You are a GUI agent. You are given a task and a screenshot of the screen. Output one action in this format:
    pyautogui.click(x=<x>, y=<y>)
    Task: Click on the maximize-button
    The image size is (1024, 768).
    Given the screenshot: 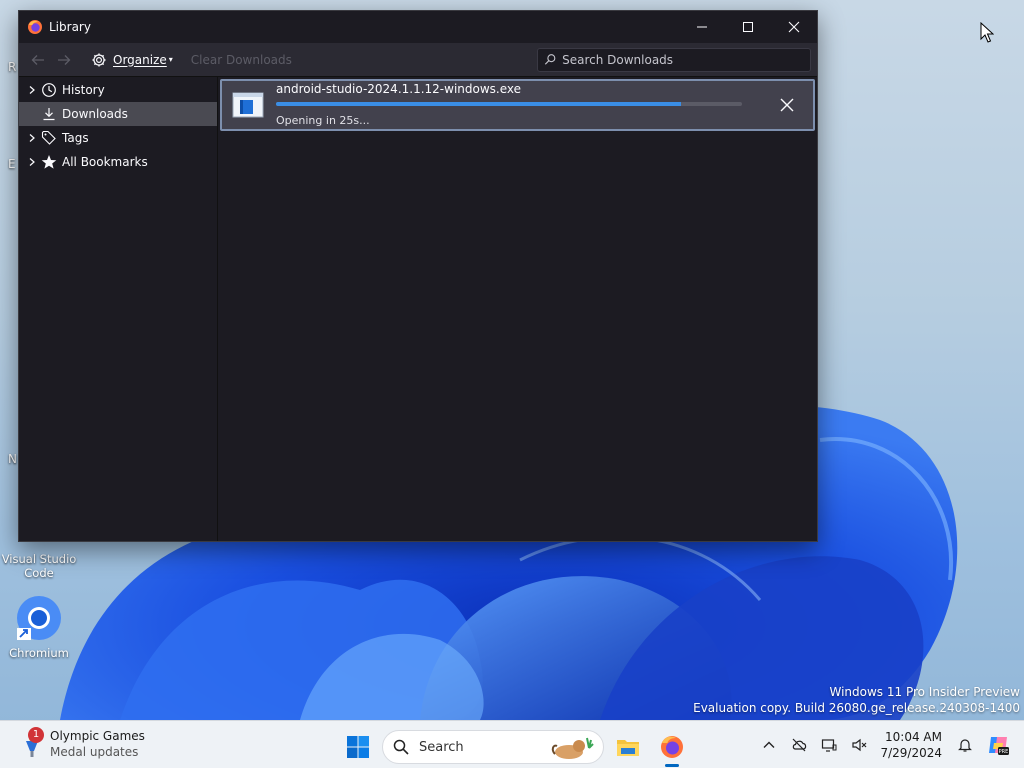 What is the action you would take?
    pyautogui.click(x=748, y=27)
    